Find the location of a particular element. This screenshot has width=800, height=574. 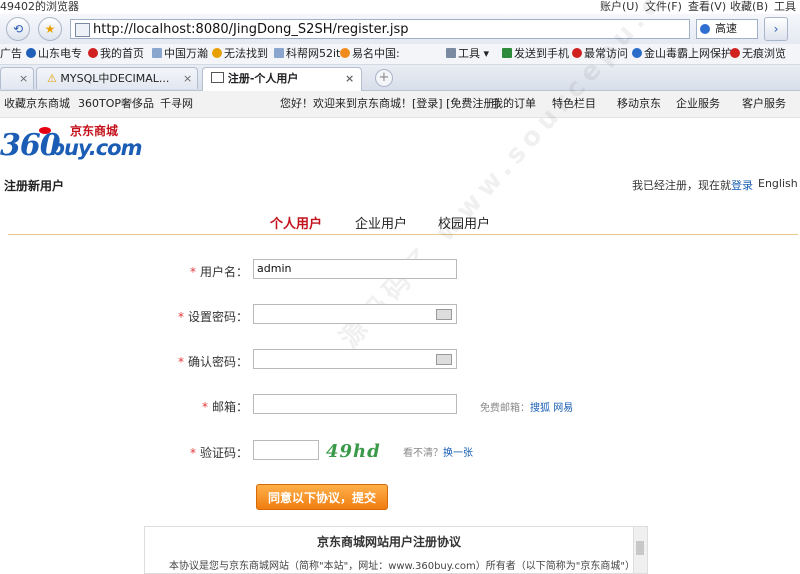

topnav-link: 移动京东 is located at coordinates (639, 104).